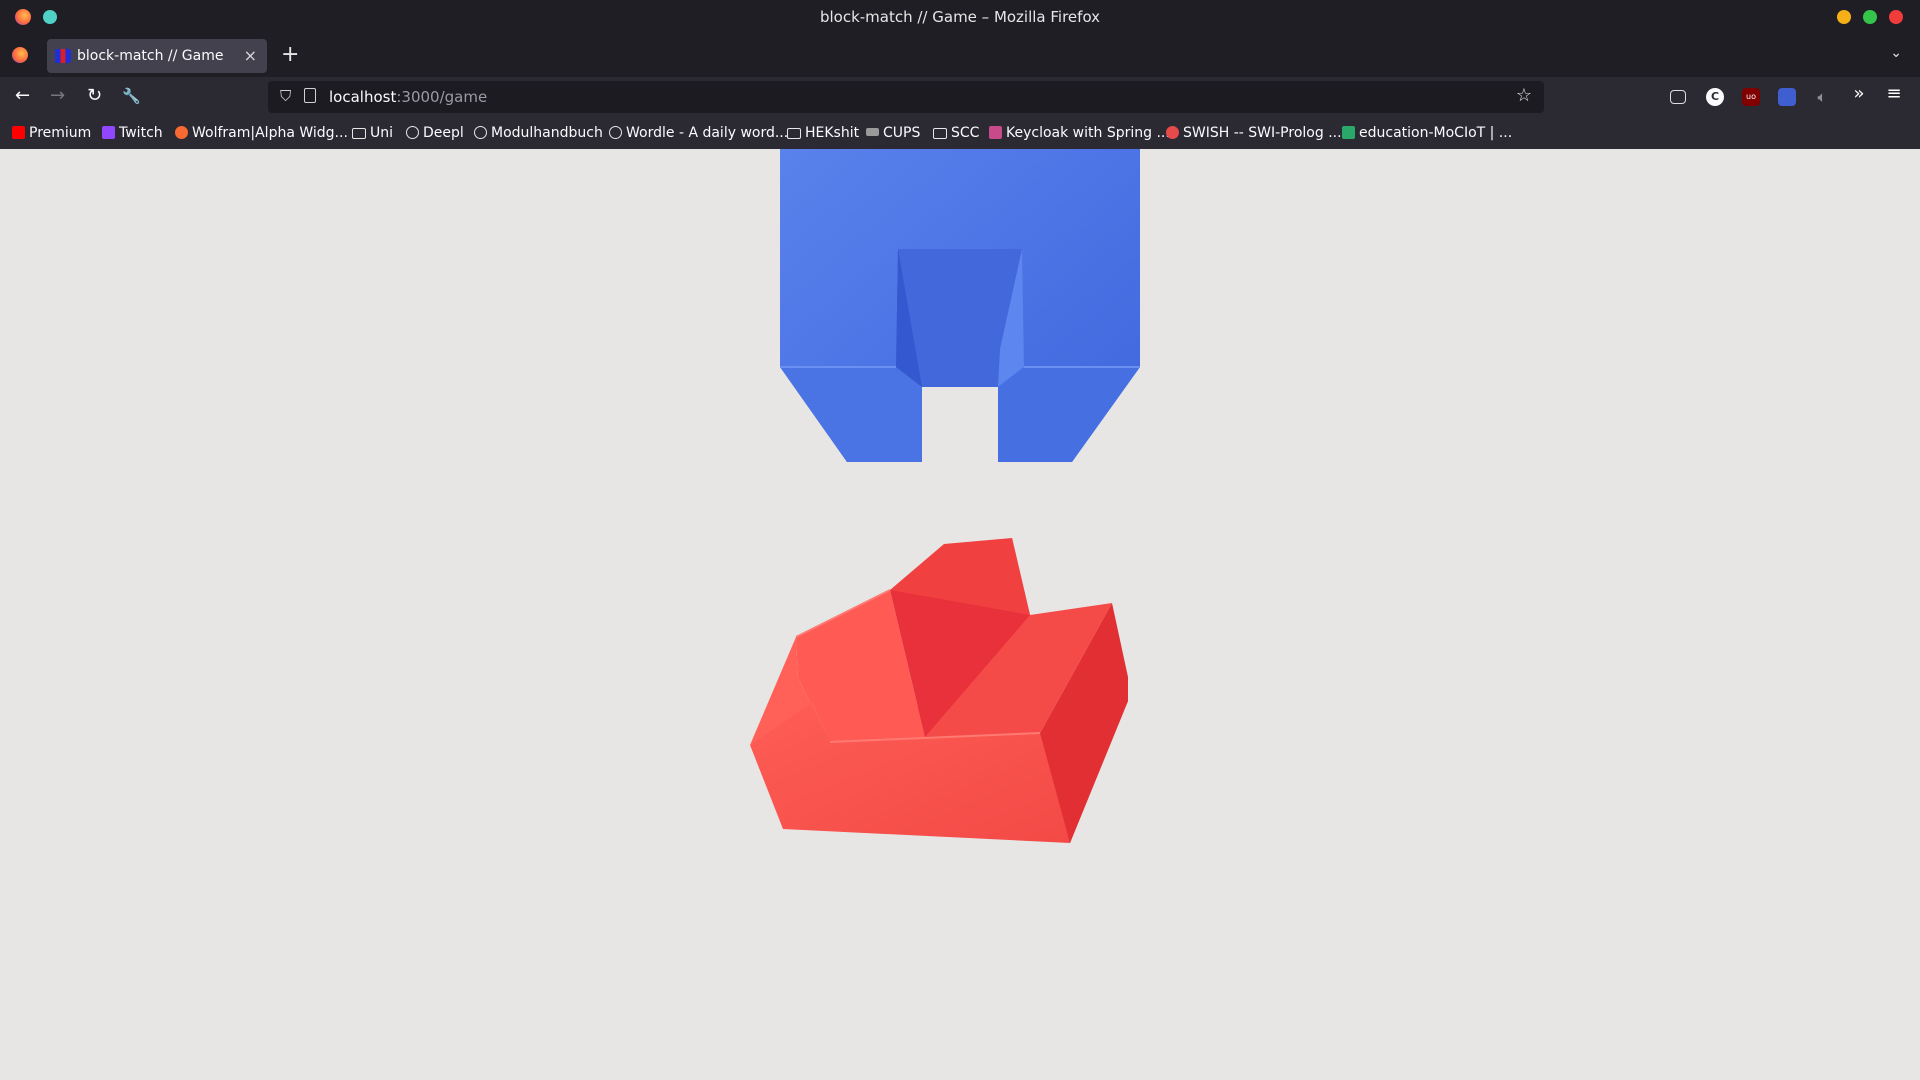  Describe the element at coordinates (290, 54) in the screenshot. I see `new-tab-button: +` at that location.